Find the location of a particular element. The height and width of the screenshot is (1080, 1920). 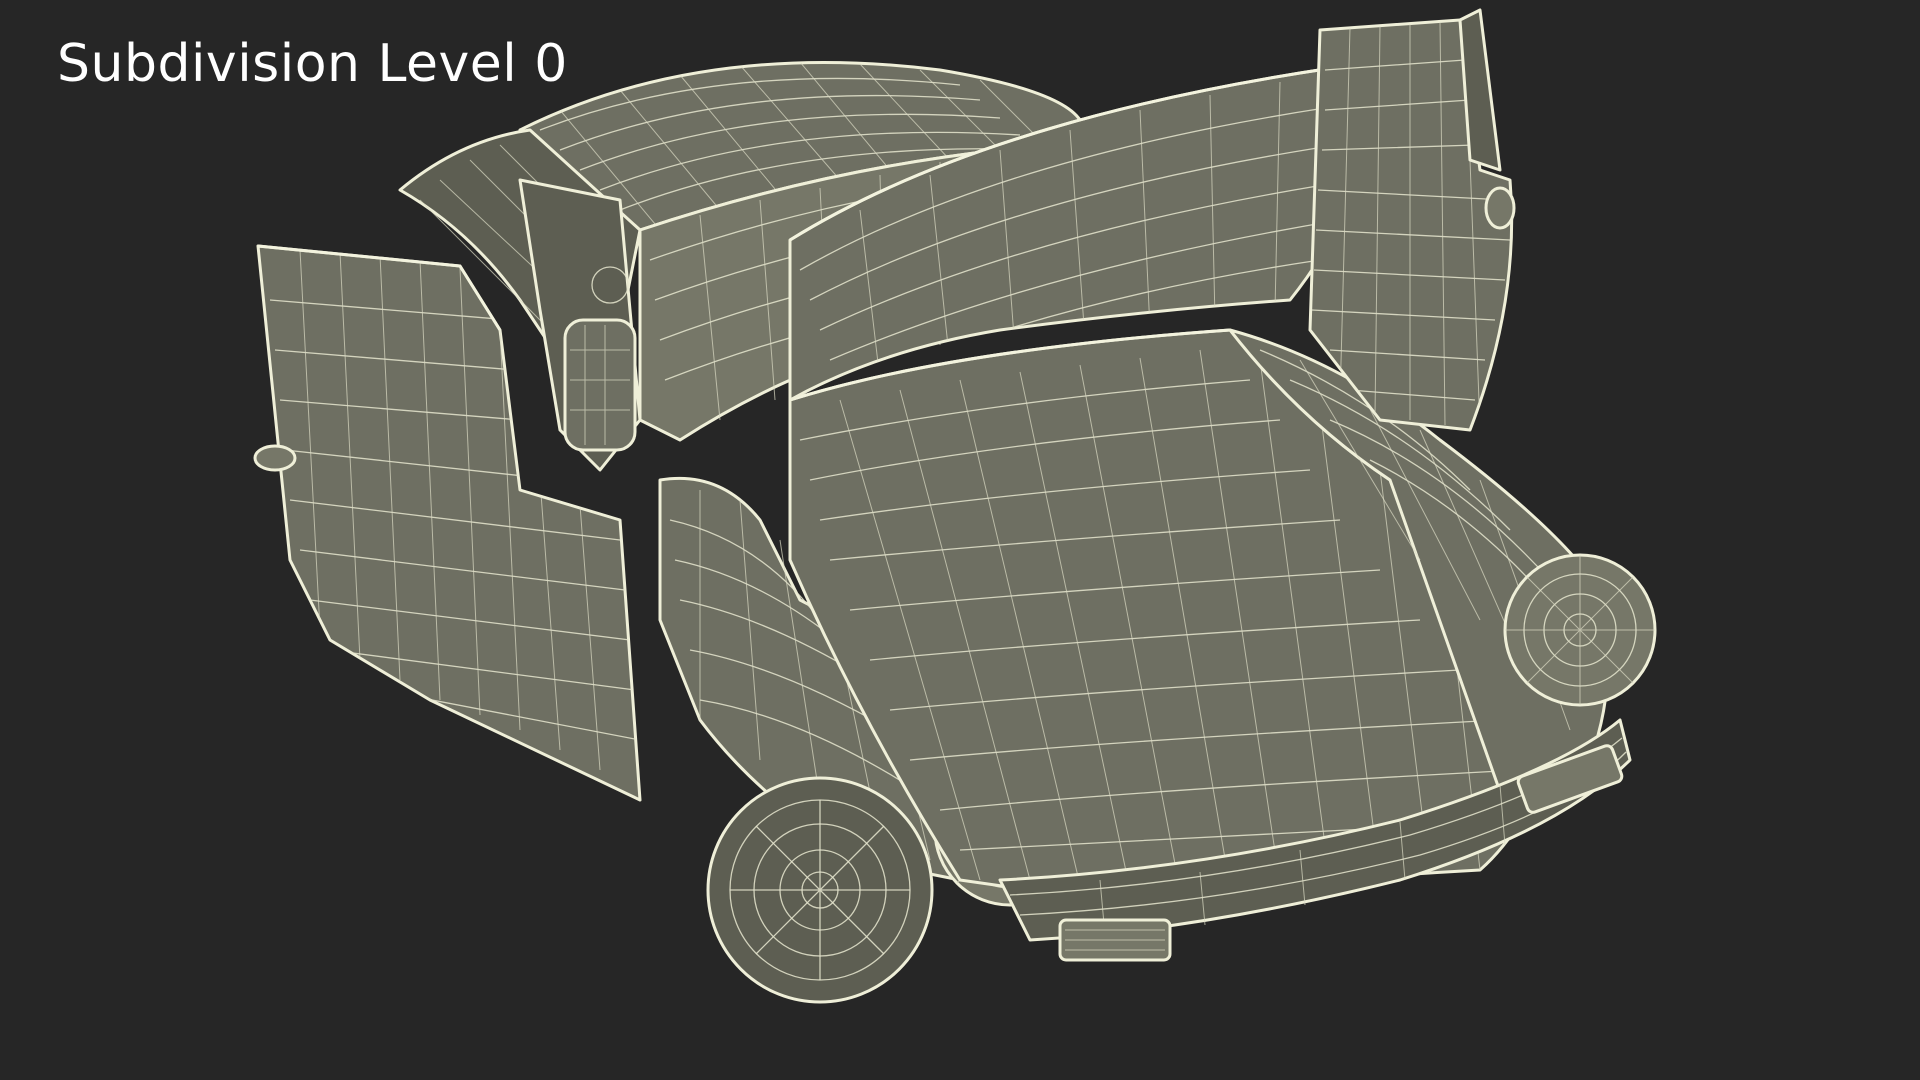

car-front-wheel is located at coordinates (820, 890).